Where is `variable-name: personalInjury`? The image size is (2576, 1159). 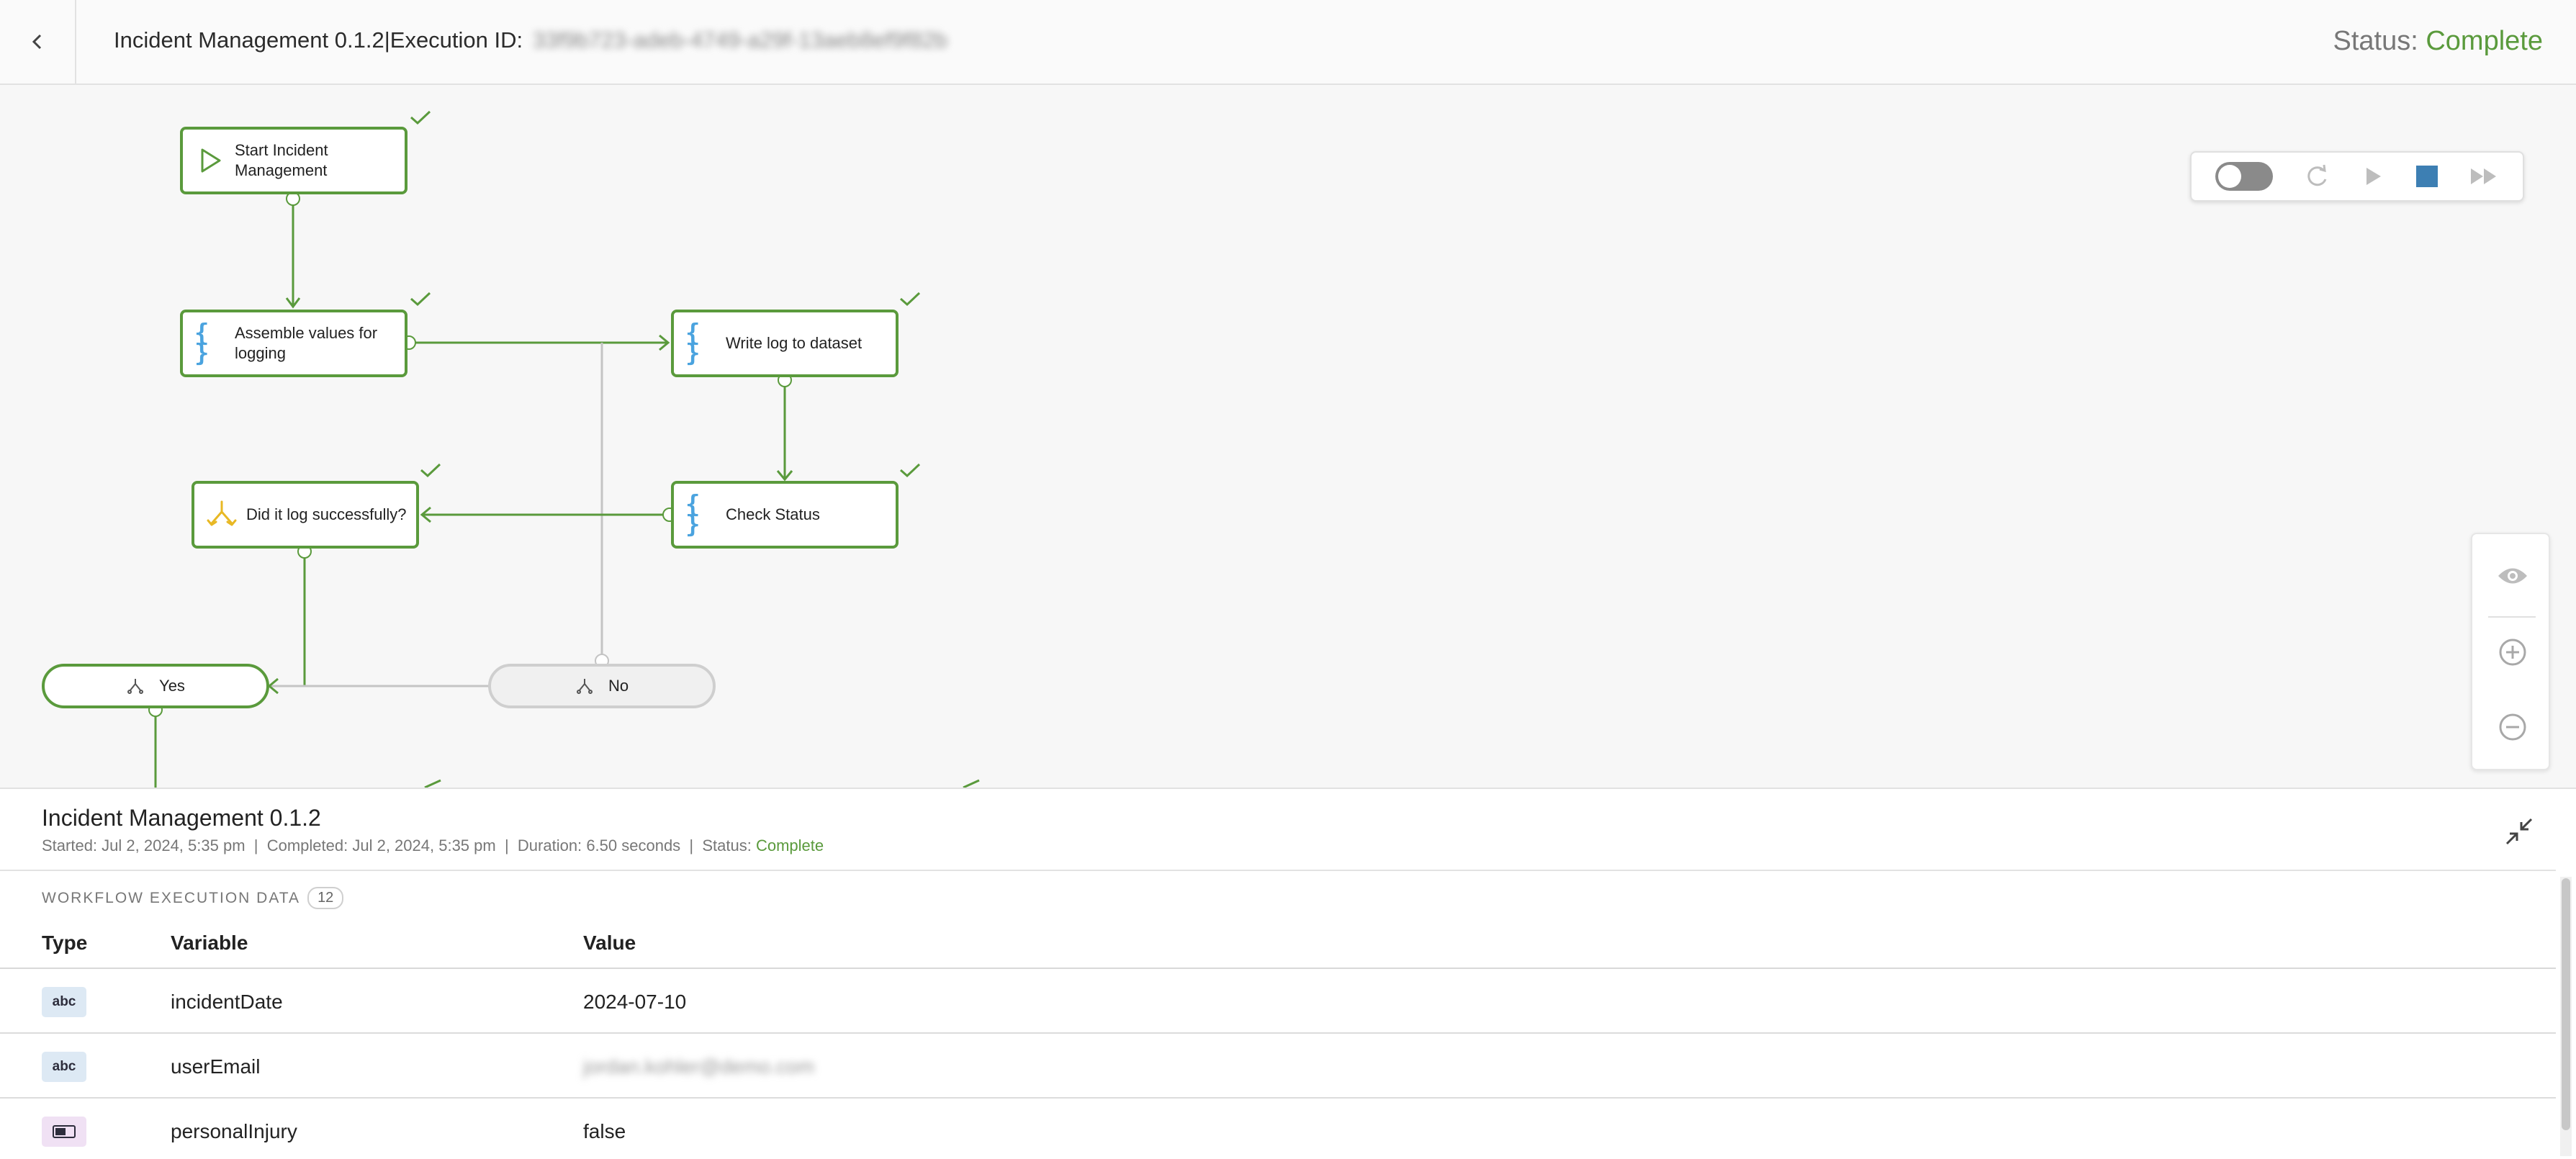 variable-name: personalInjury is located at coordinates (234, 1131).